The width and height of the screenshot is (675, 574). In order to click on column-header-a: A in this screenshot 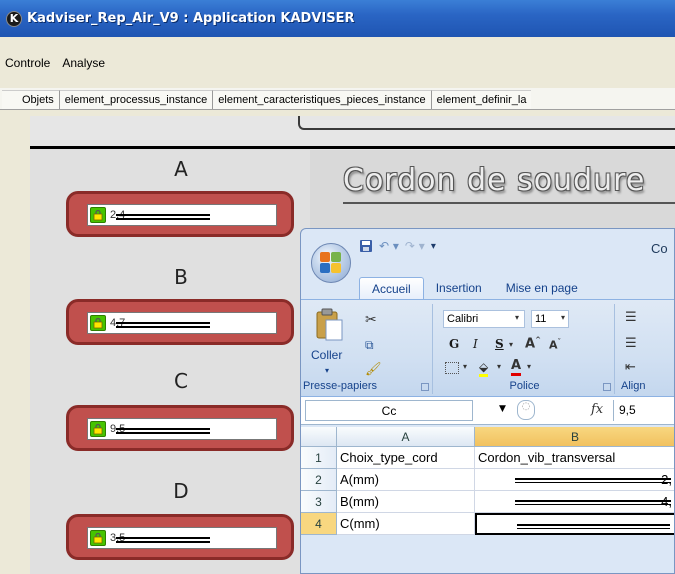, I will do `click(406, 437)`.